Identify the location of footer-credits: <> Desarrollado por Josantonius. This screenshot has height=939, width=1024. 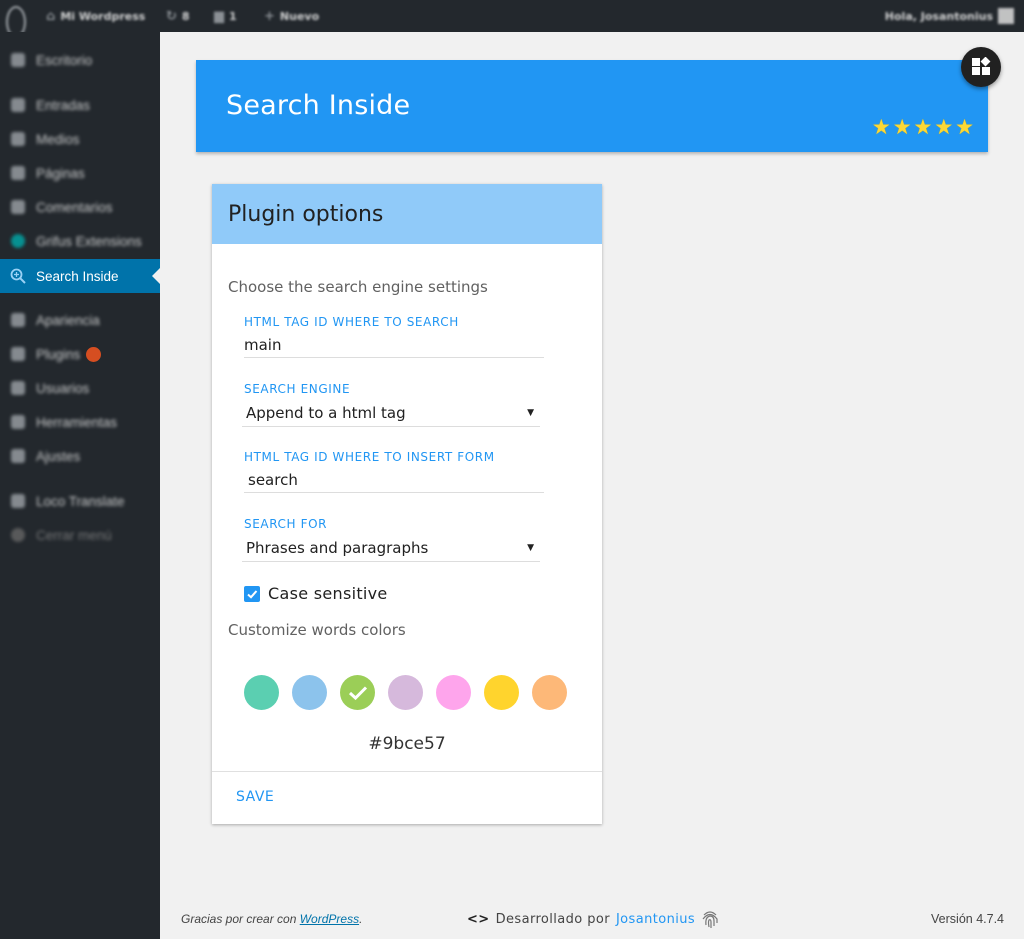
(593, 919).